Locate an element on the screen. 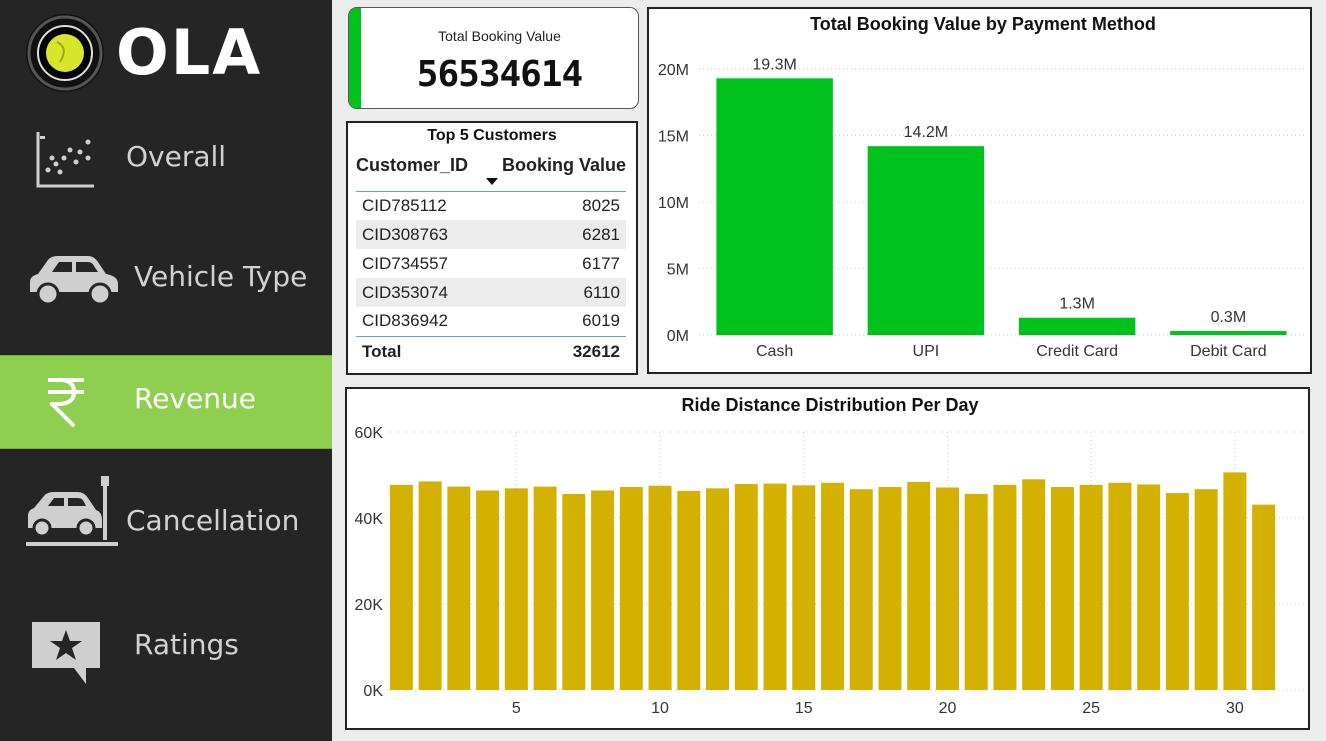 Image resolution: width=1326 pixels, height=741 pixels. x-tick-label: 30 is located at coordinates (1235, 708).